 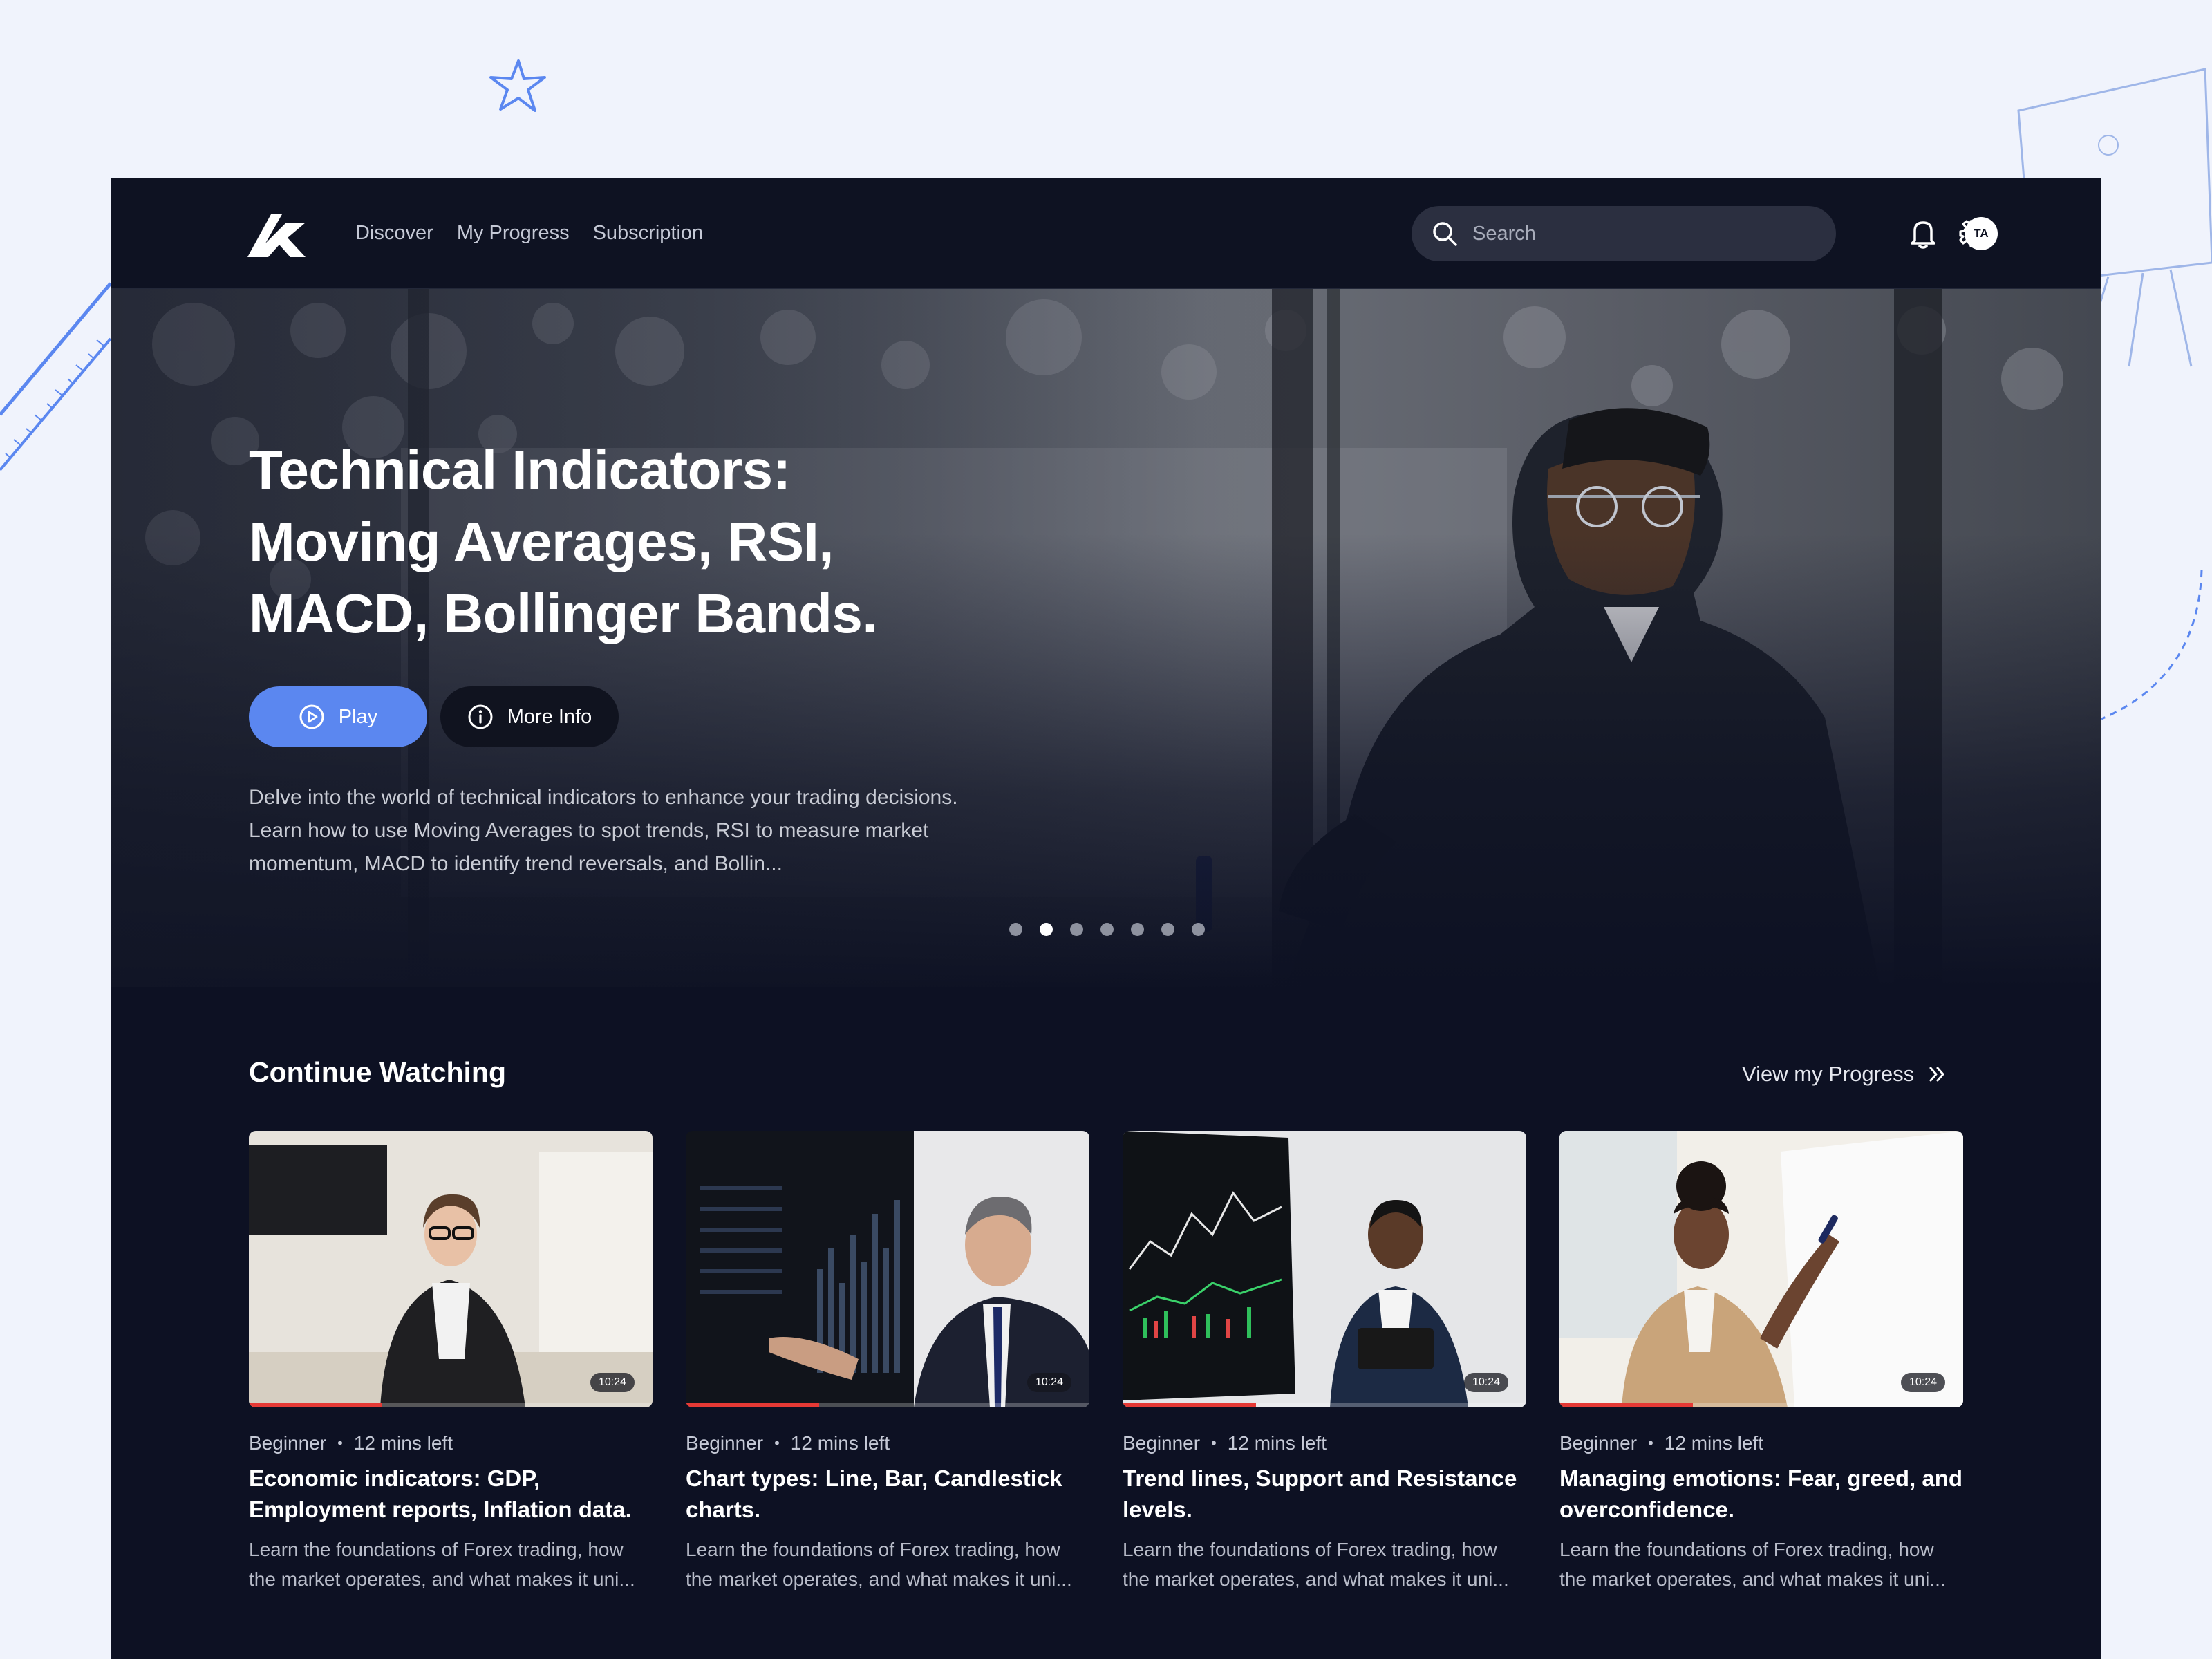 What do you see at coordinates (276, 232) in the screenshot?
I see `k-logo-icon` at bounding box center [276, 232].